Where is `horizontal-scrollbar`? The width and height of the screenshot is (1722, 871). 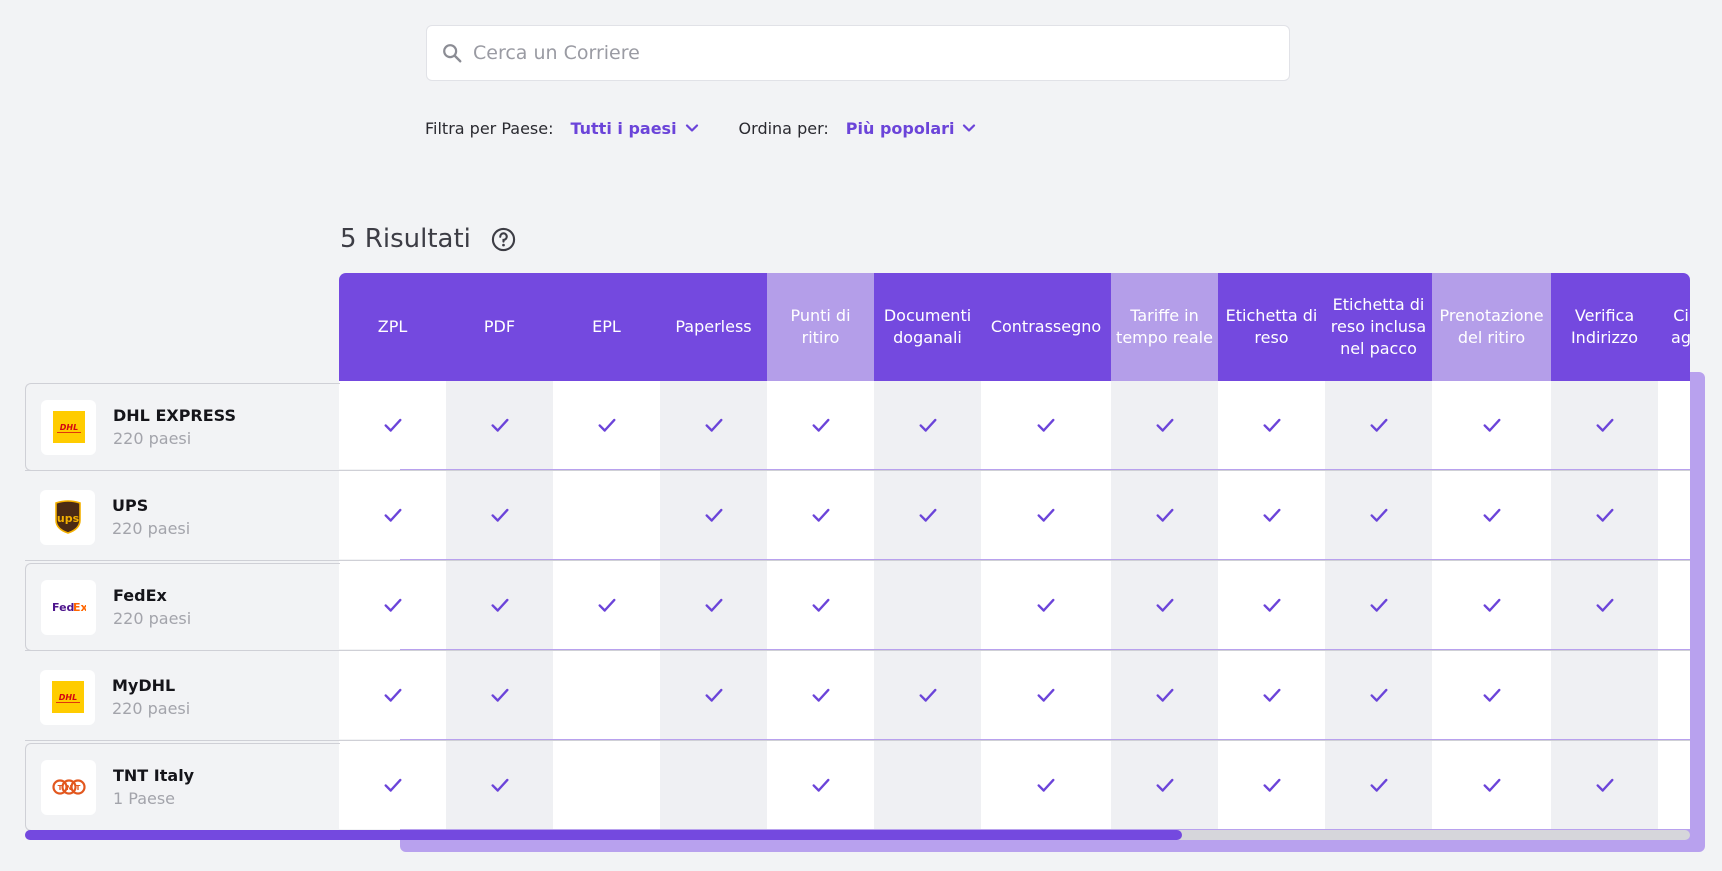
horizontal-scrollbar is located at coordinates (857, 835).